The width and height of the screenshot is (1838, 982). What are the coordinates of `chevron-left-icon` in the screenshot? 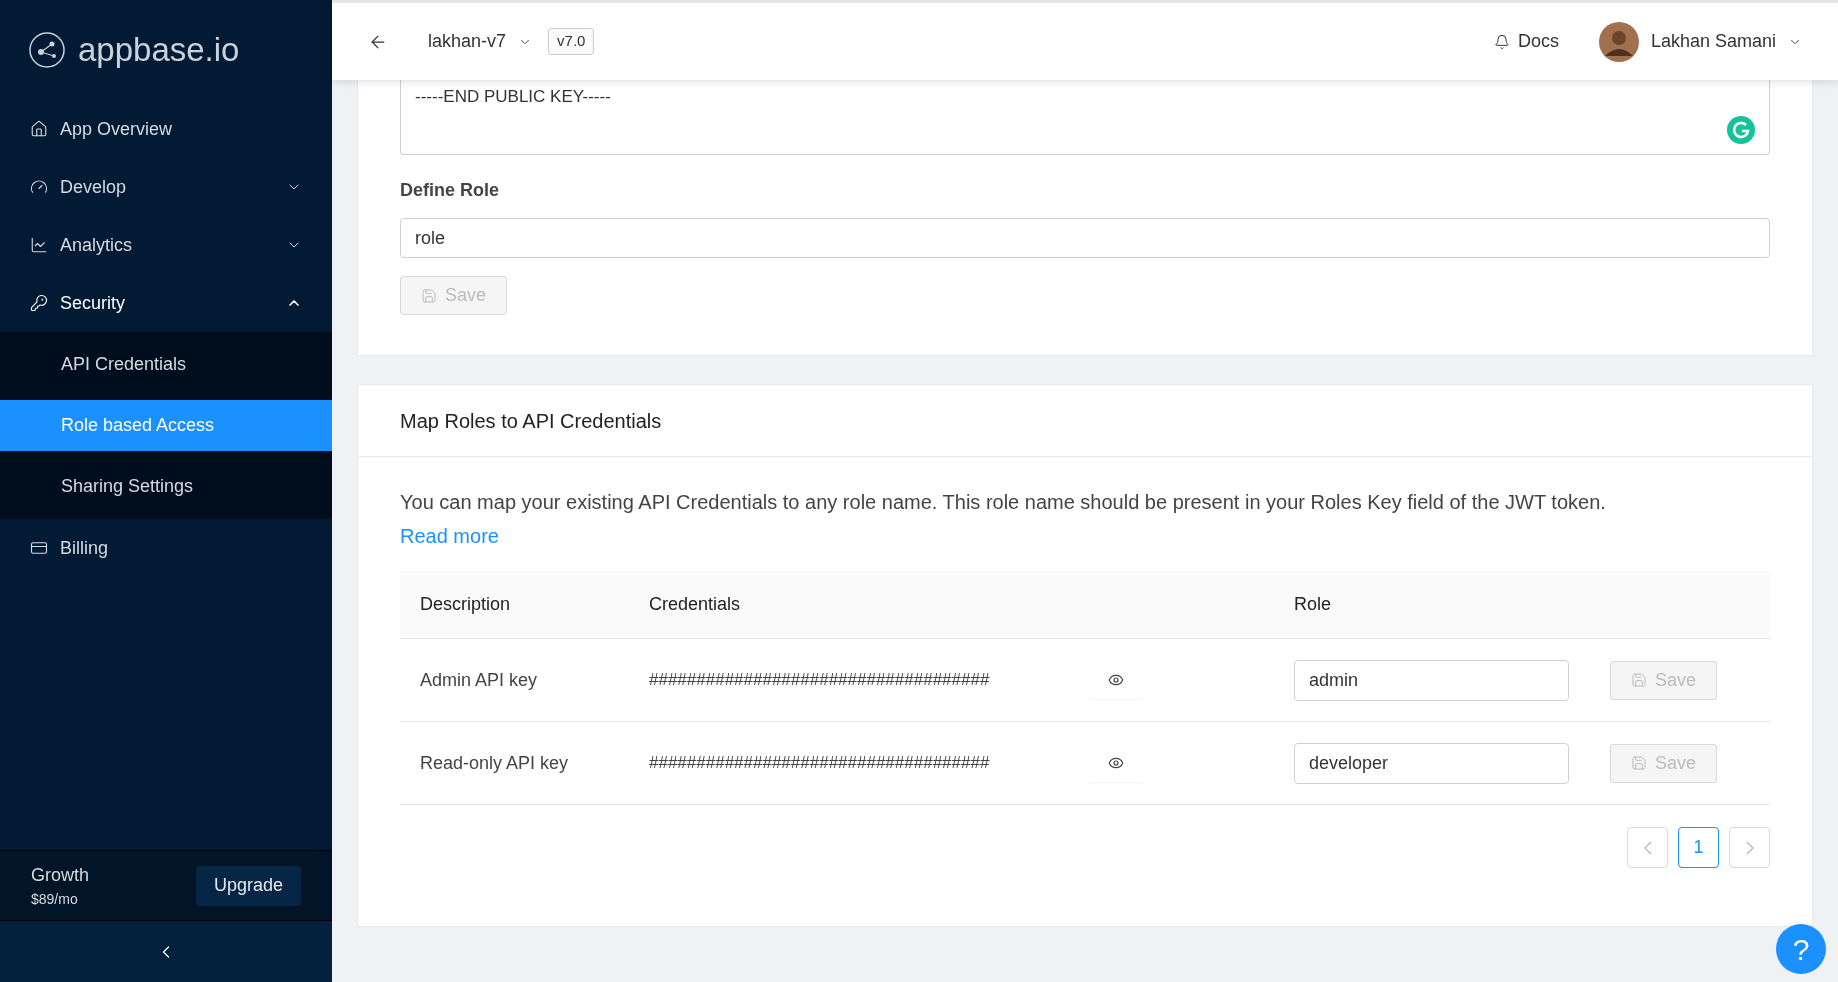 It's located at (1647, 847).